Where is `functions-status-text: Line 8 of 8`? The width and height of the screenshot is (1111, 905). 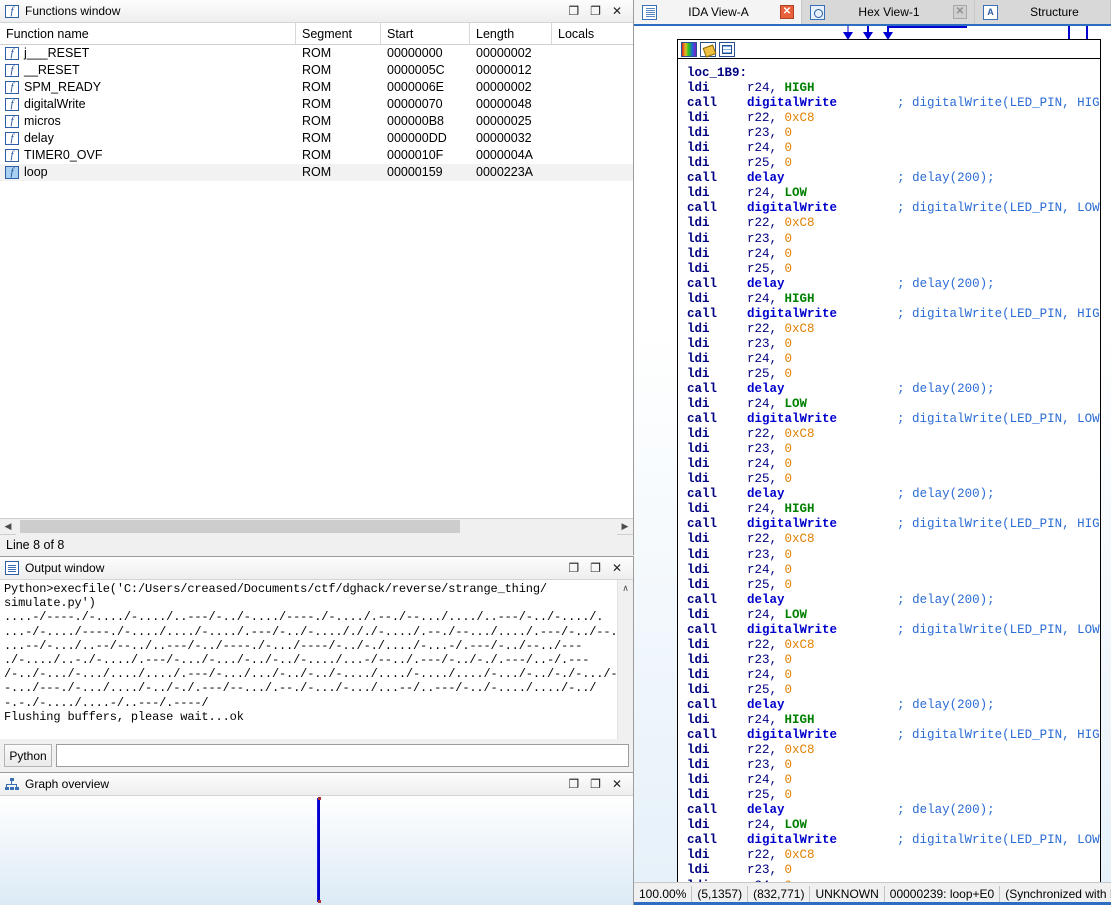
functions-status-text: Line 8 of 8 is located at coordinates (316, 544).